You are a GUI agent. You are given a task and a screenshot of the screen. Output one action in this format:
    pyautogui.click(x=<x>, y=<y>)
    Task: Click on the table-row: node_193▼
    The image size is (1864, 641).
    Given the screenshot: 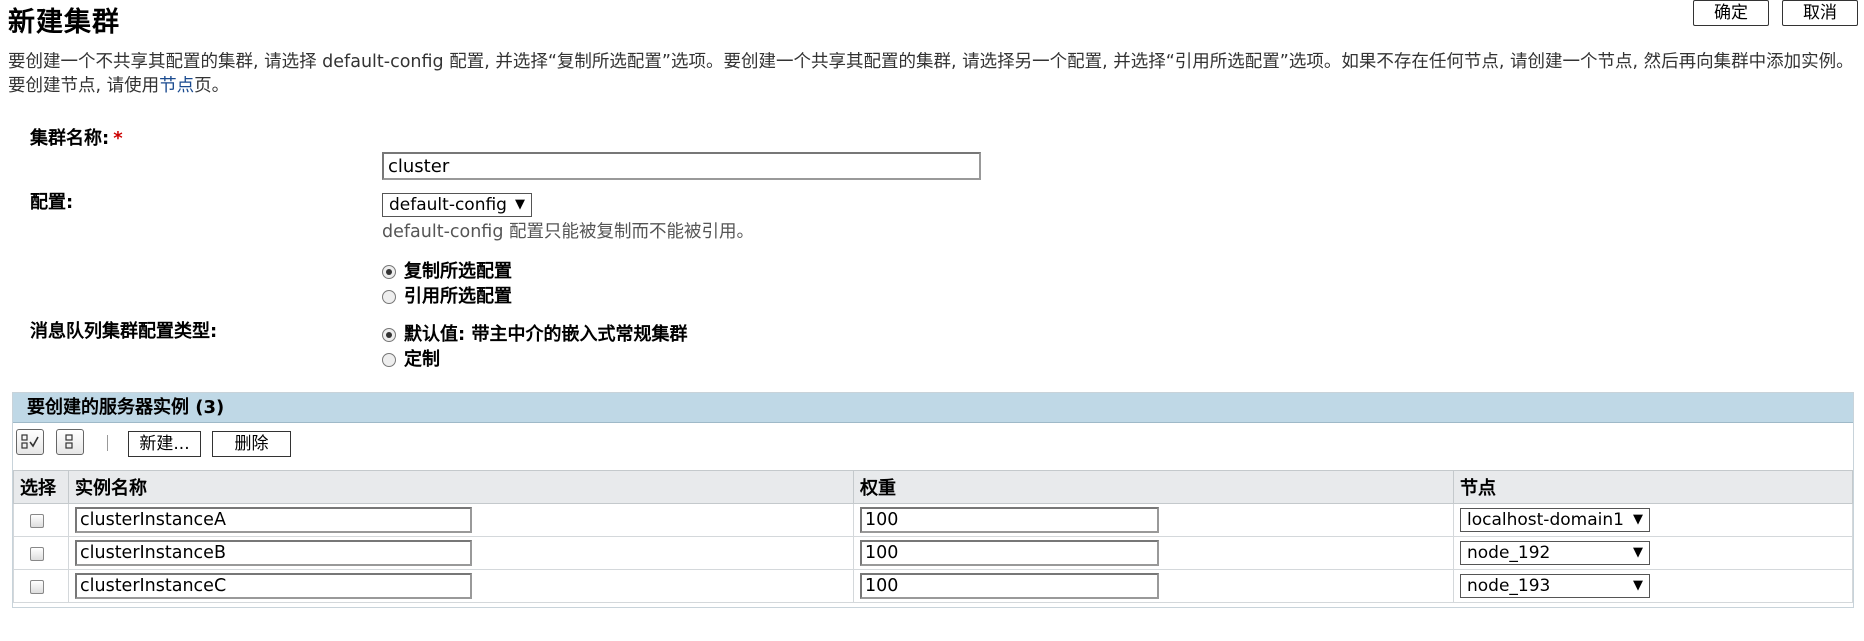 What is the action you would take?
    pyautogui.click(x=933, y=586)
    